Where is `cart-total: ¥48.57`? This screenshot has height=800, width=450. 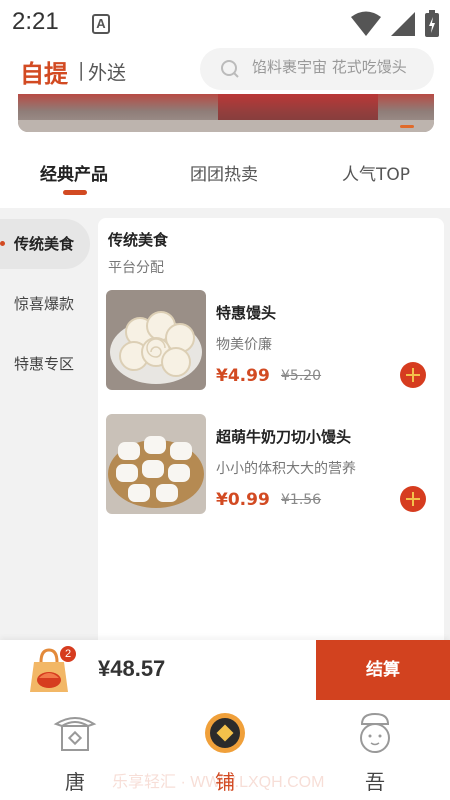 cart-total: ¥48.57 is located at coordinates (132, 668).